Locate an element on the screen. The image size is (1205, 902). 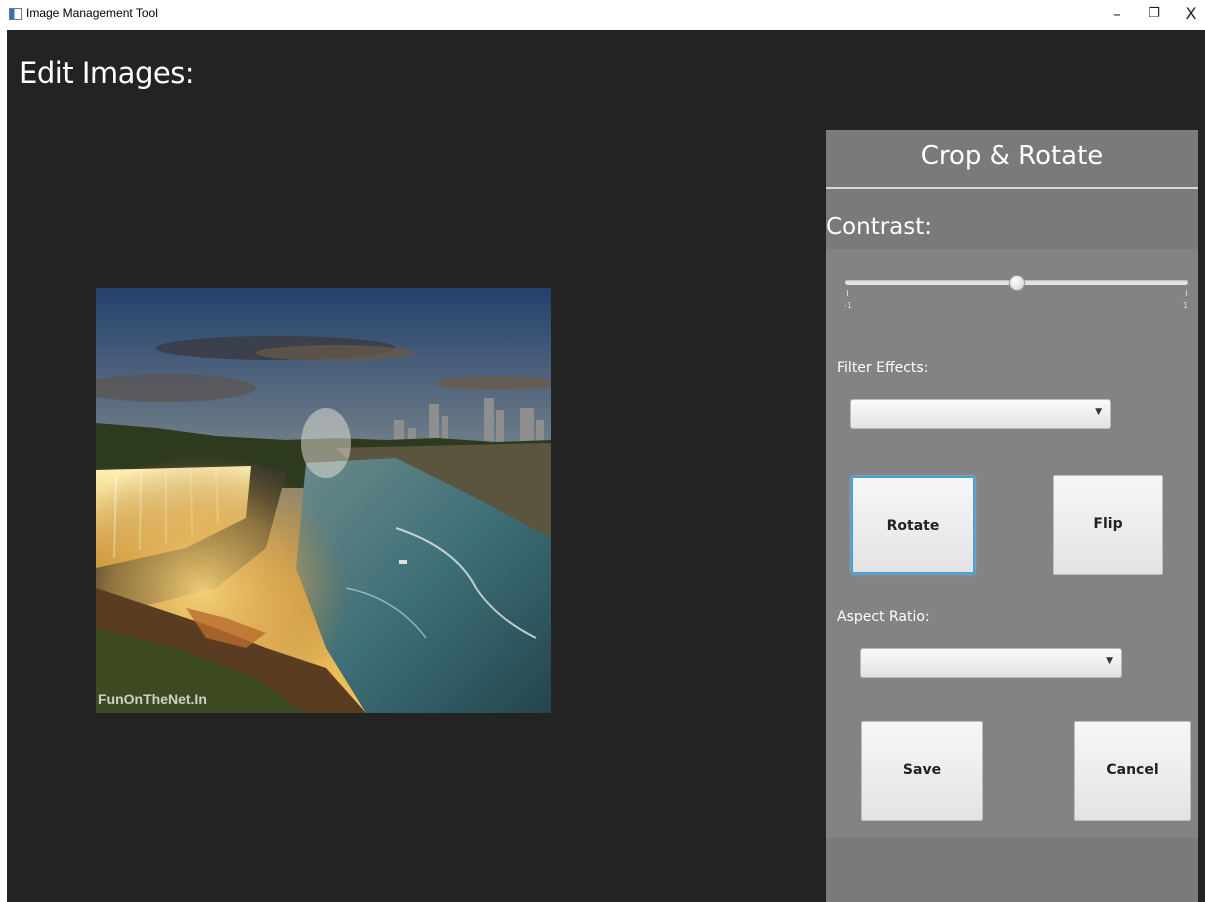
slider-min-tick is located at coordinates (847, 293).